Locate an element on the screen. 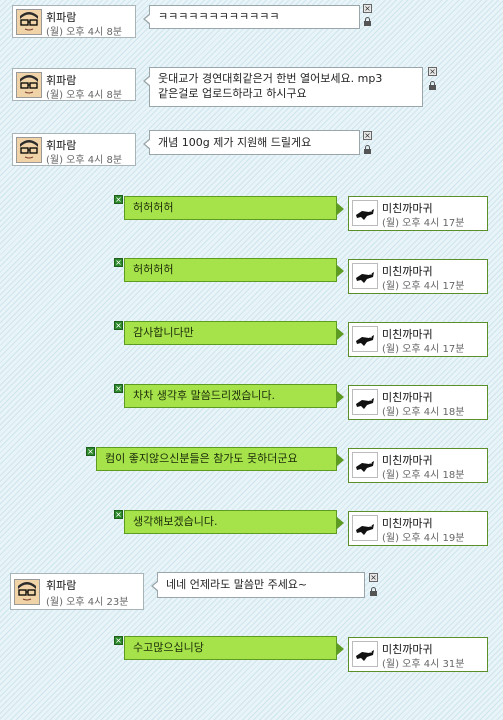 The height and width of the screenshot is (720, 503). message-text: 감사합니다만 is located at coordinates (163, 332).